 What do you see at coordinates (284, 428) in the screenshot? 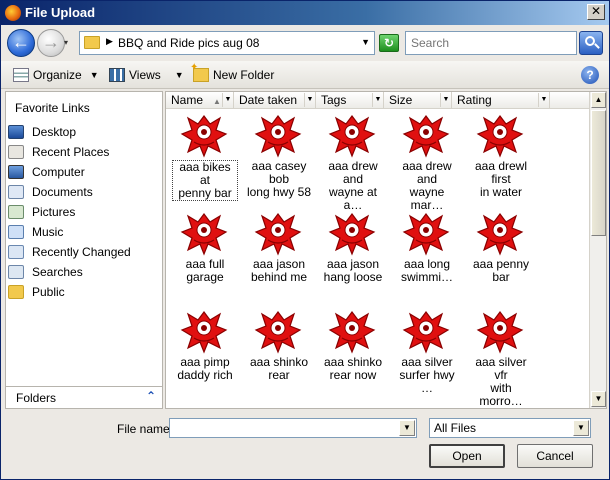
I see `file-name-input` at bounding box center [284, 428].